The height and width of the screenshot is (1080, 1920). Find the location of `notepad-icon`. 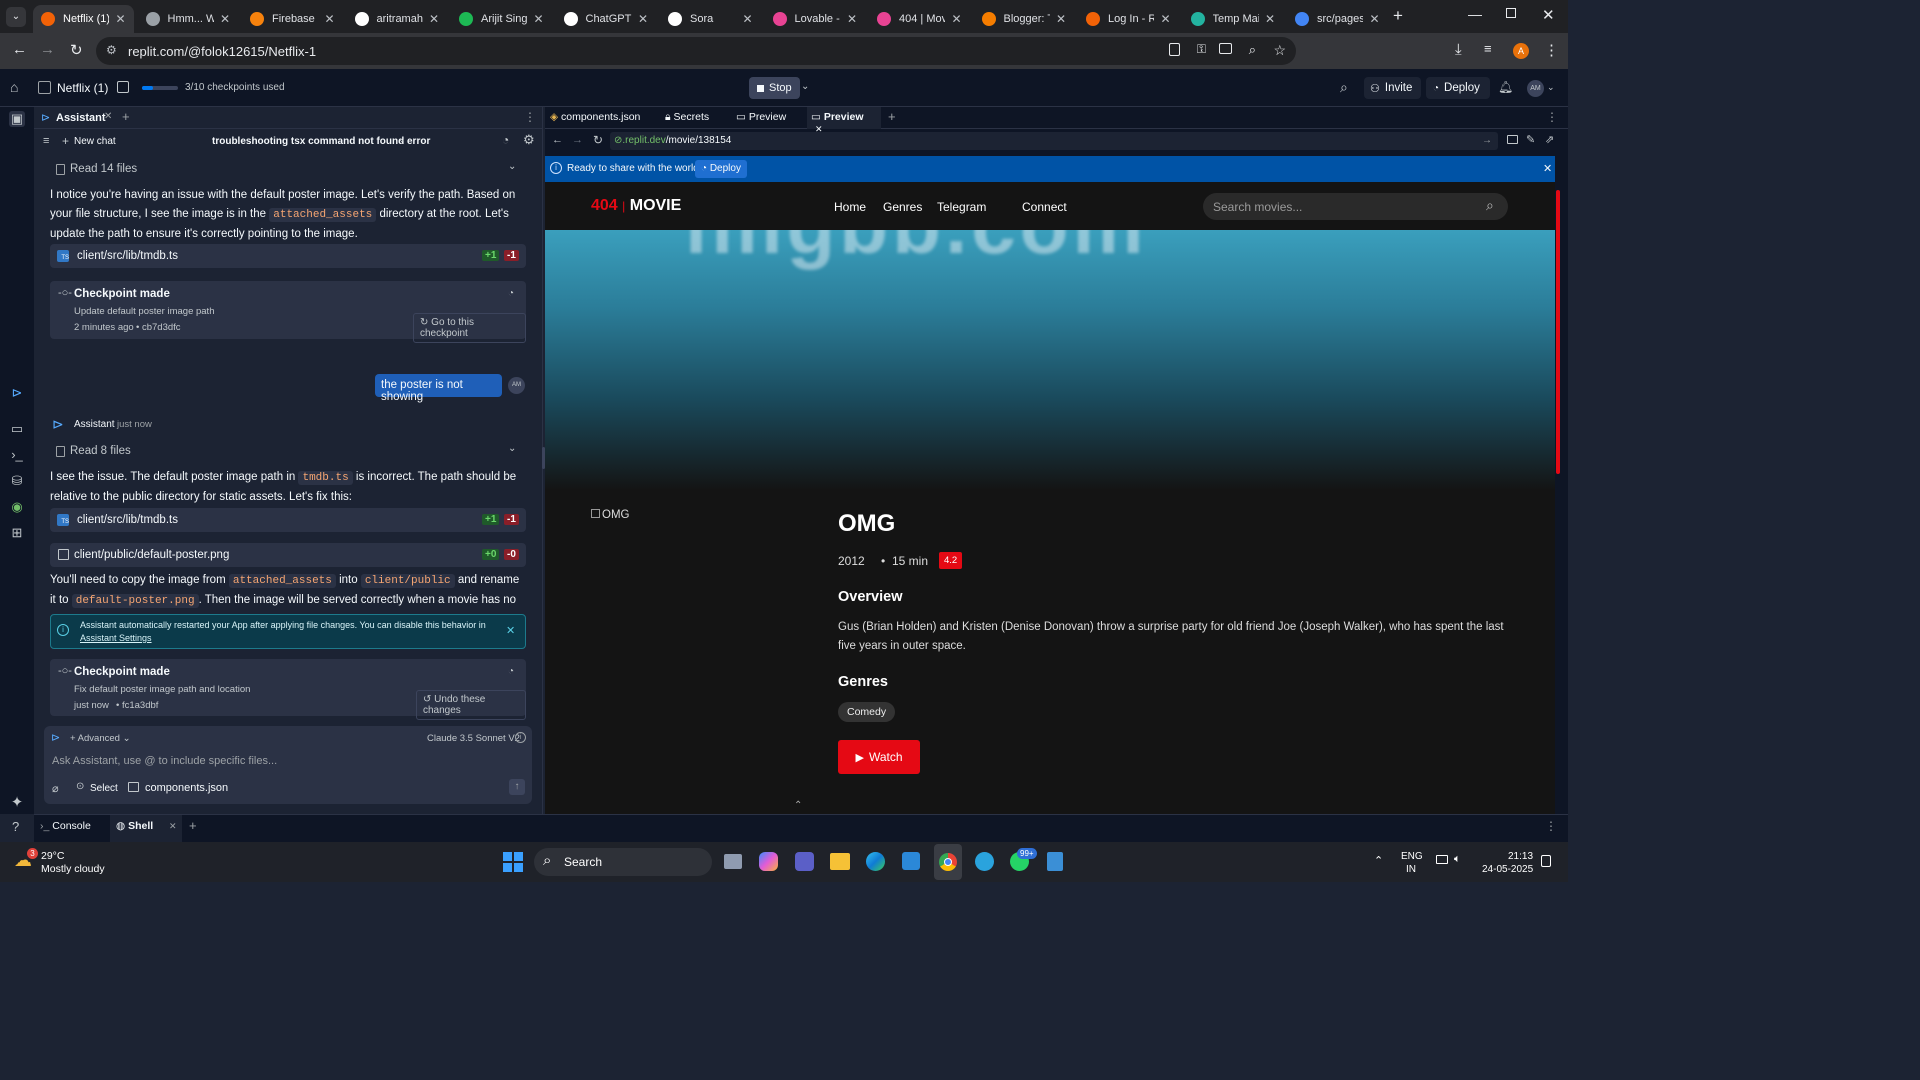

notepad-icon is located at coordinates (1055, 861).